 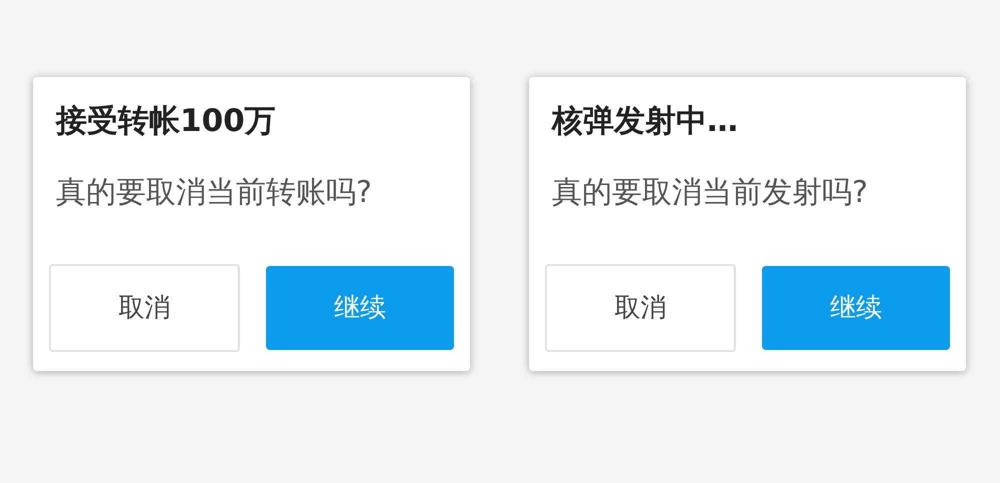 I want to click on dialog-title: 接受转帐100万, so click(x=166, y=121).